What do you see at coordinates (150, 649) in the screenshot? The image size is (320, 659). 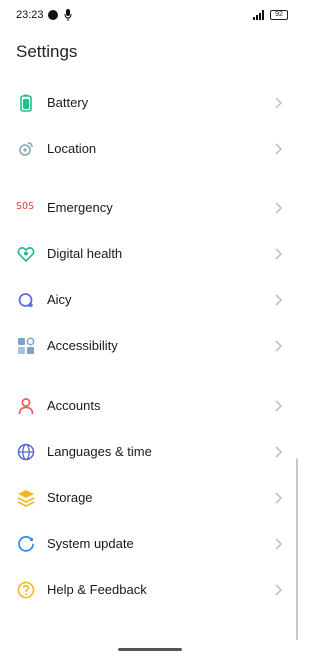 I see `home-indicator` at bounding box center [150, 649].